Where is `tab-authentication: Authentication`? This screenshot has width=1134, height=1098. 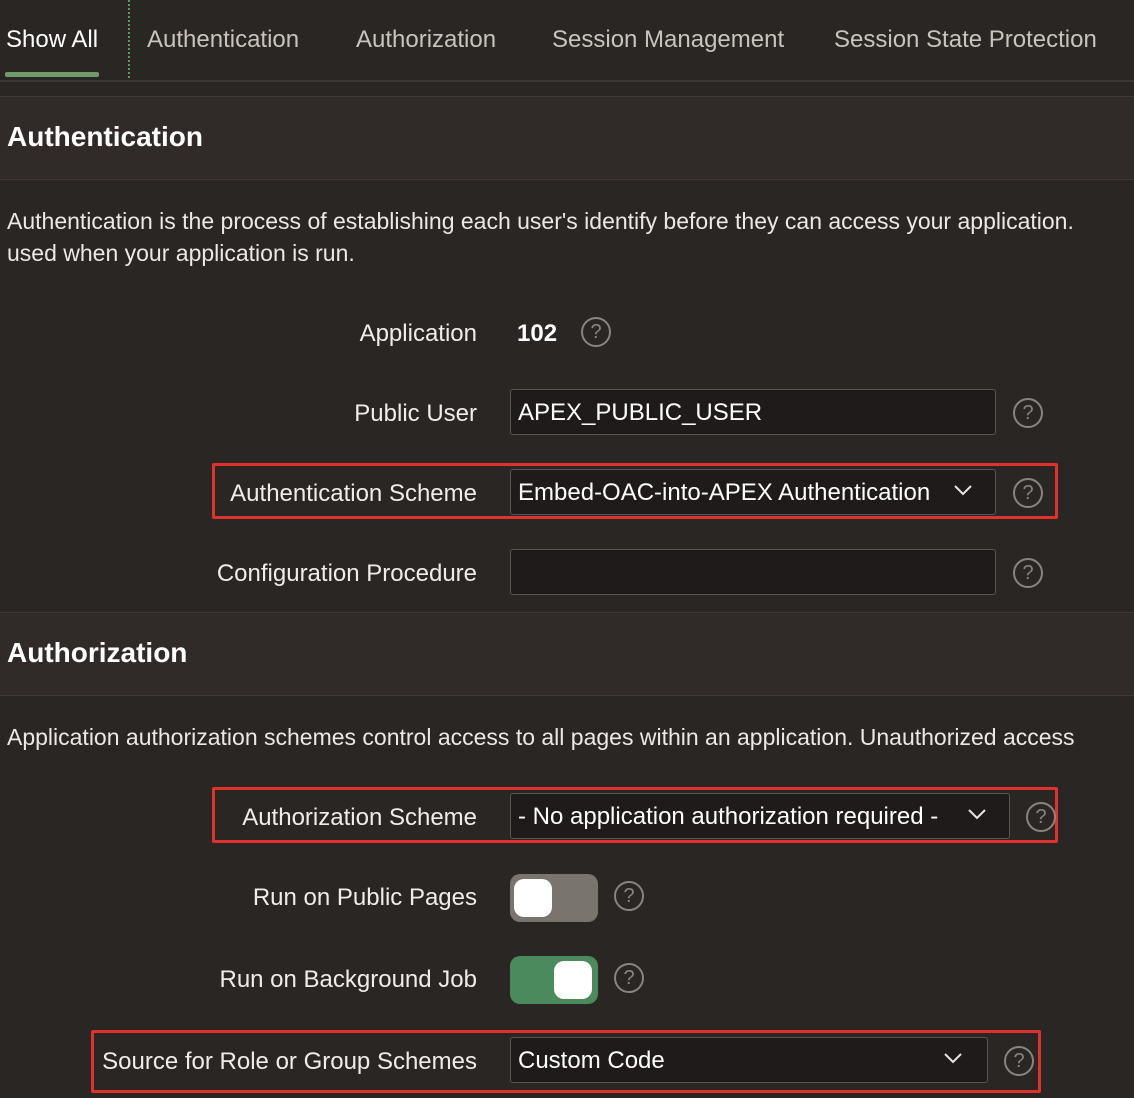
tab-authentication: Authentication is located at coordinates (223, 40).